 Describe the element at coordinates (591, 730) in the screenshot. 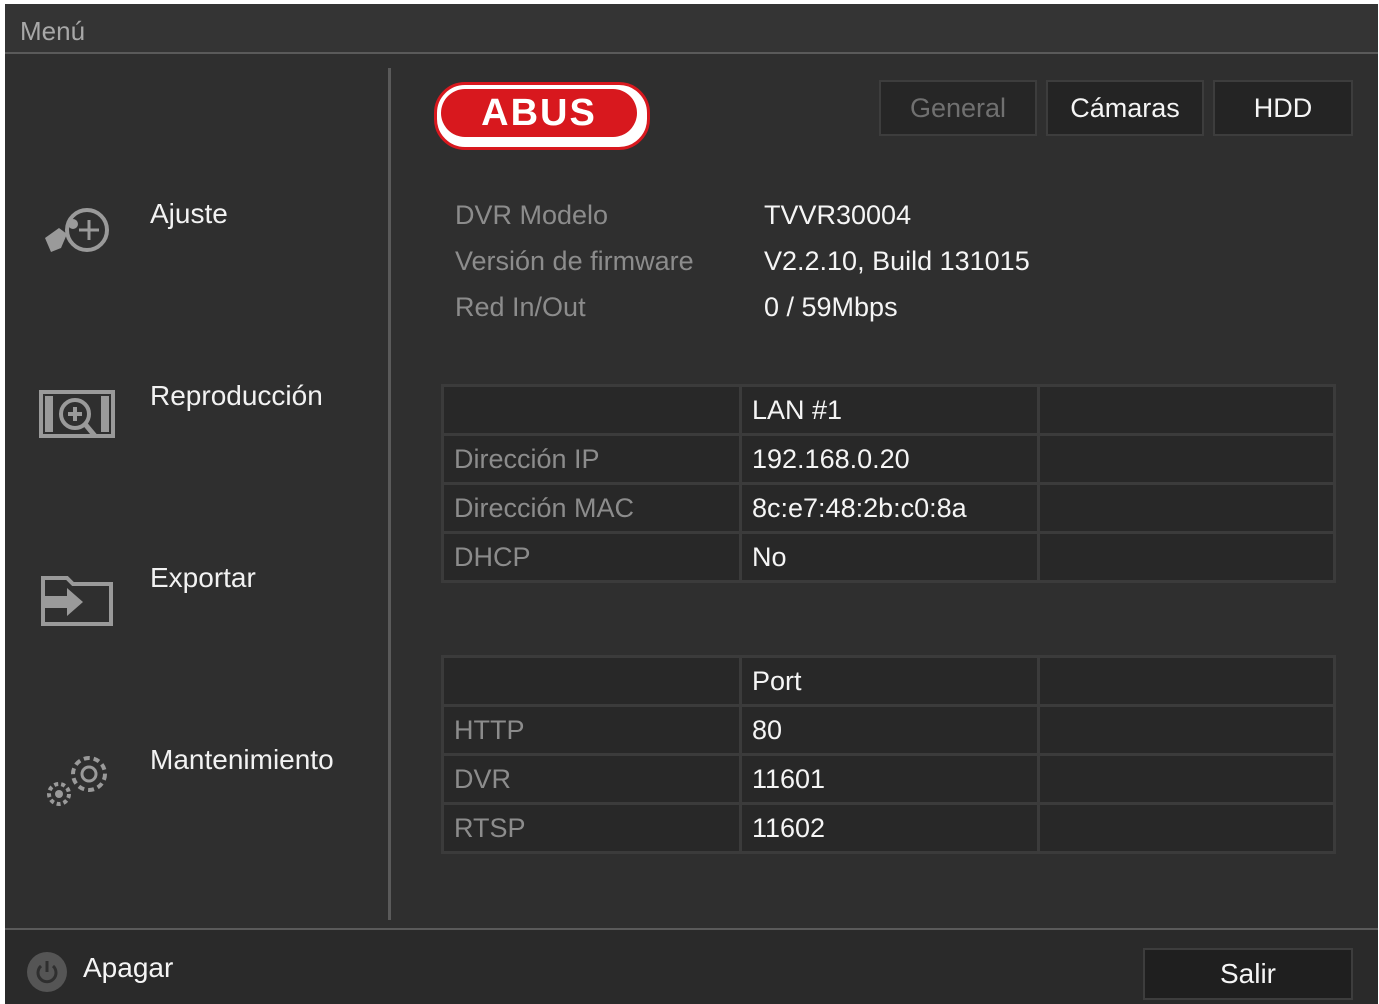

I see `table-cell: HTTP` at that location.